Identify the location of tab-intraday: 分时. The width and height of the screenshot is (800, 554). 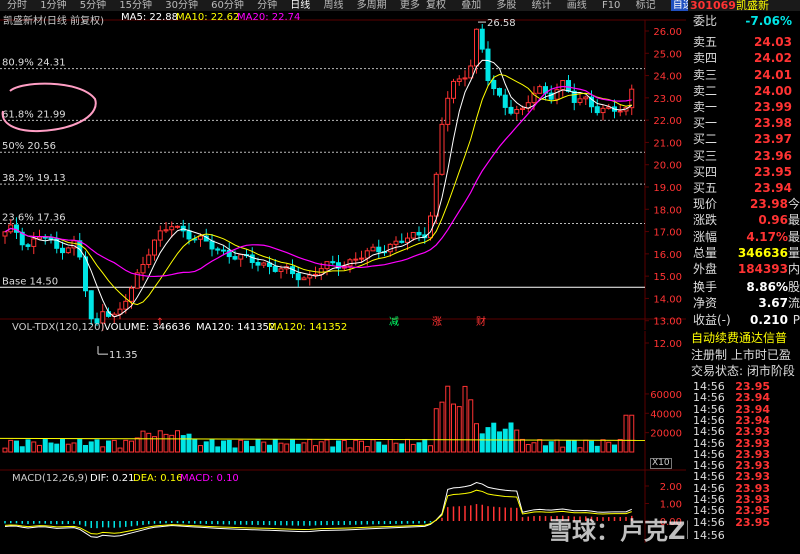
(17, 5).